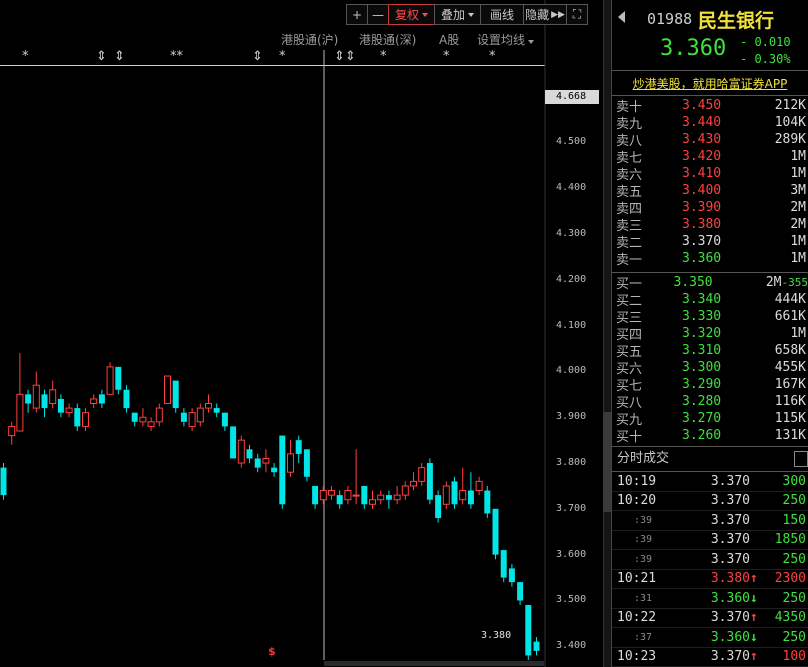 Image resolution: width=808 pixels, height=667 pixels. What do you see at coordinates (710, 106) in the screenshot?
I see `order-book-row: 卖十 3.450 212K` at bounding box center [710, 106].